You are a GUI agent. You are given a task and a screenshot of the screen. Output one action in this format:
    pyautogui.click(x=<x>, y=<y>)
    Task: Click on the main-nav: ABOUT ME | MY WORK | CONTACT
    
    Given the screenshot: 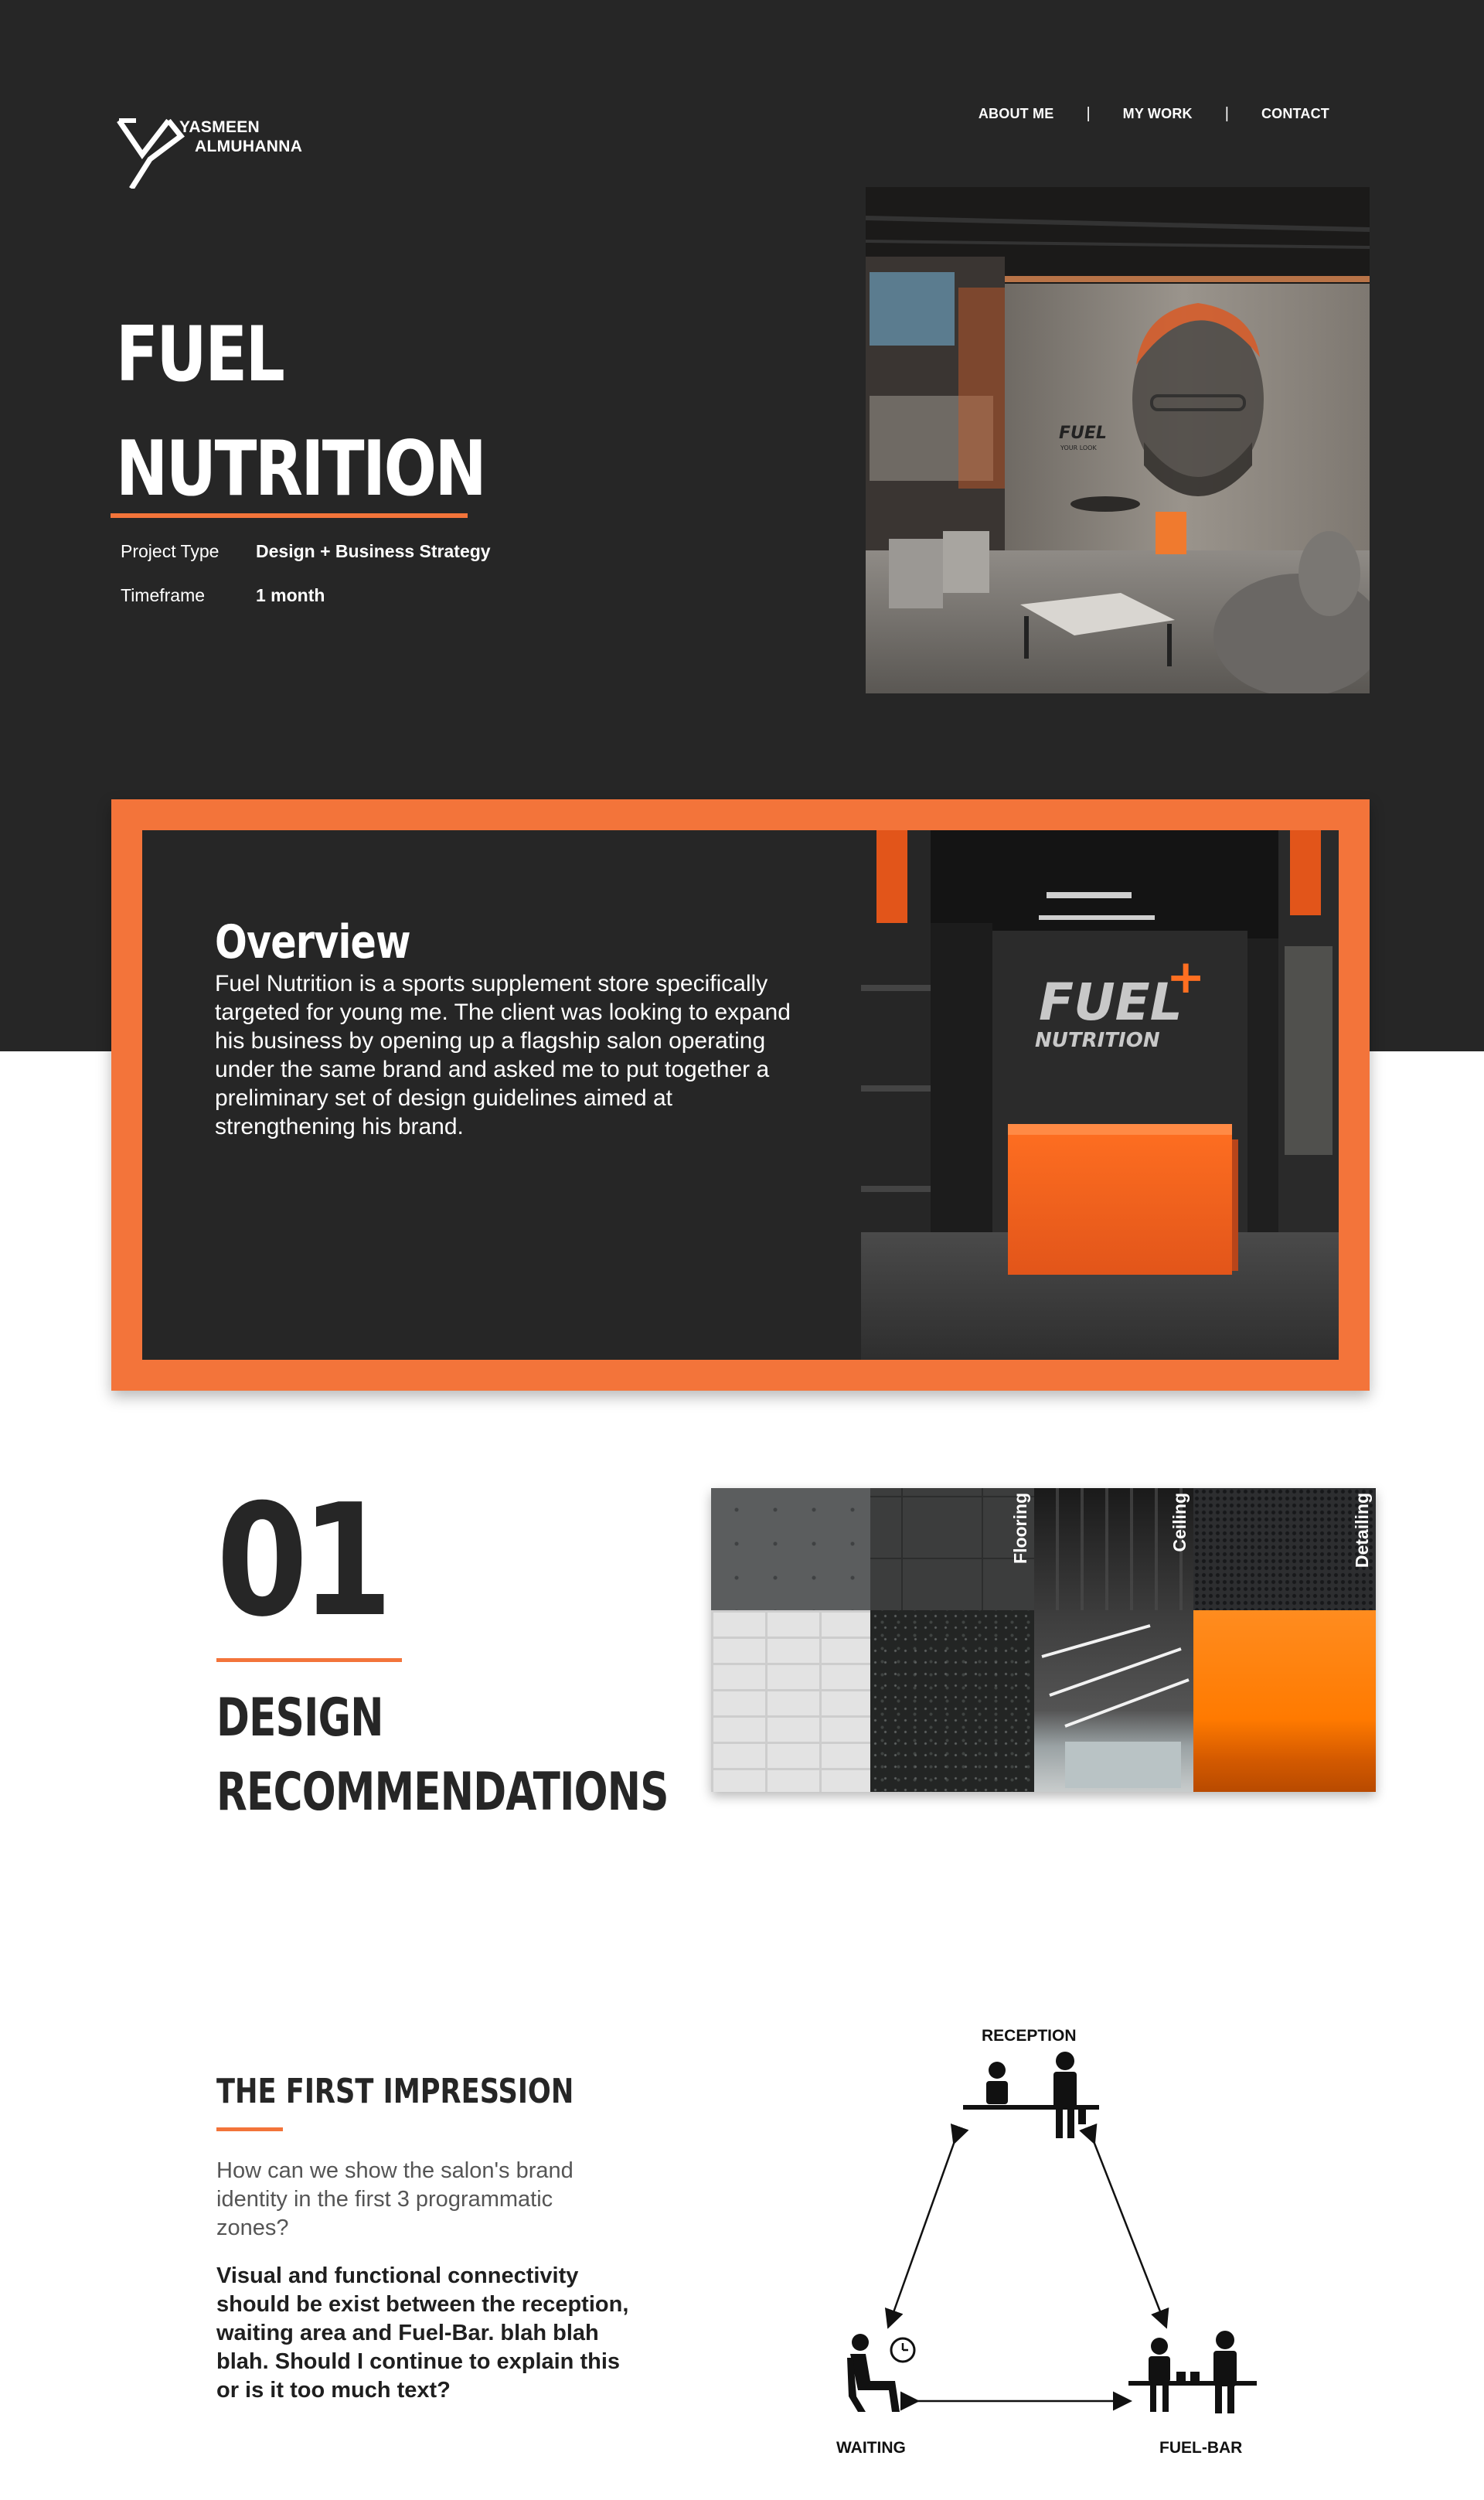 What is the action you would take?
    pyautogui.click(x=1154, y=114)
    